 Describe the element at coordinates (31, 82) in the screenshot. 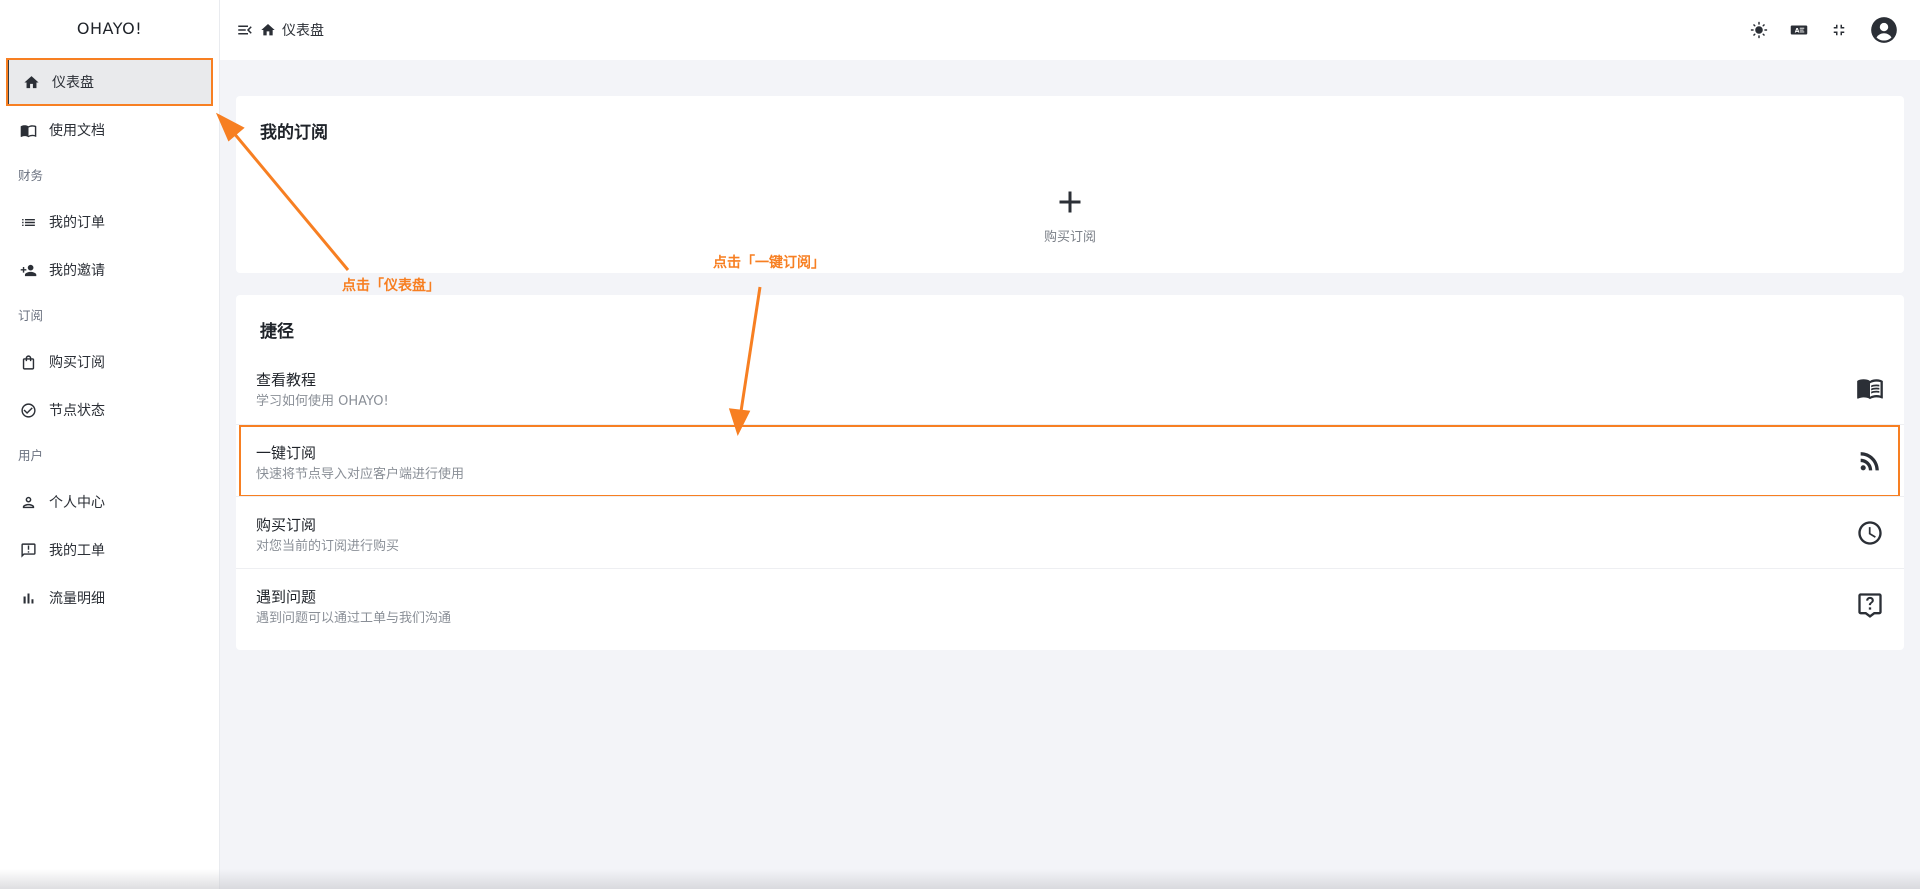

I see `home-icon` at that location.